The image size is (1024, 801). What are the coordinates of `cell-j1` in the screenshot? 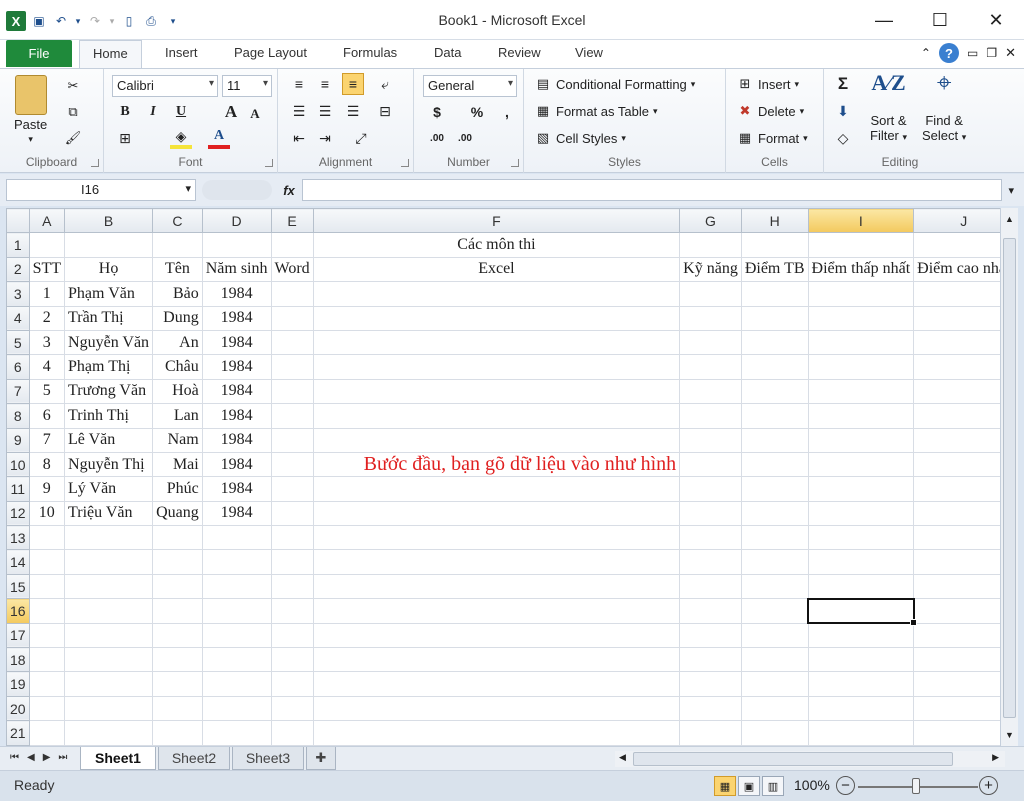 It's located at (956, 245).